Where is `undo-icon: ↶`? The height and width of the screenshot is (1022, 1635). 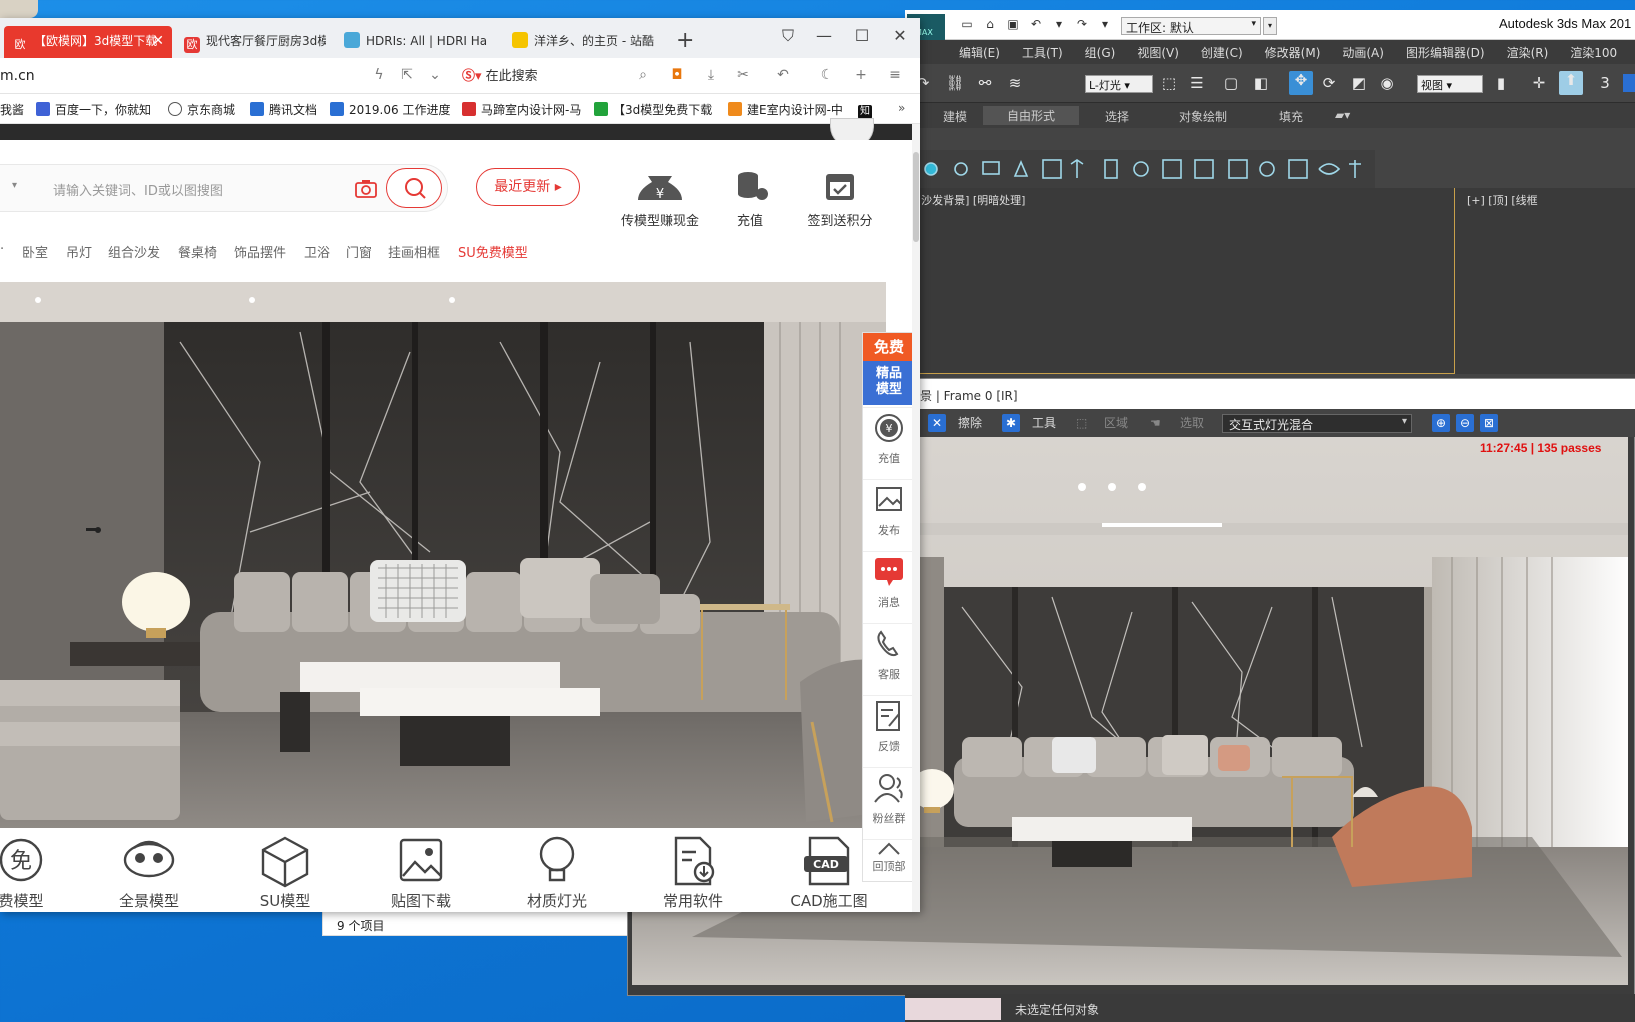
undo-icon: ↶ is located at coordinates (1036, 24).